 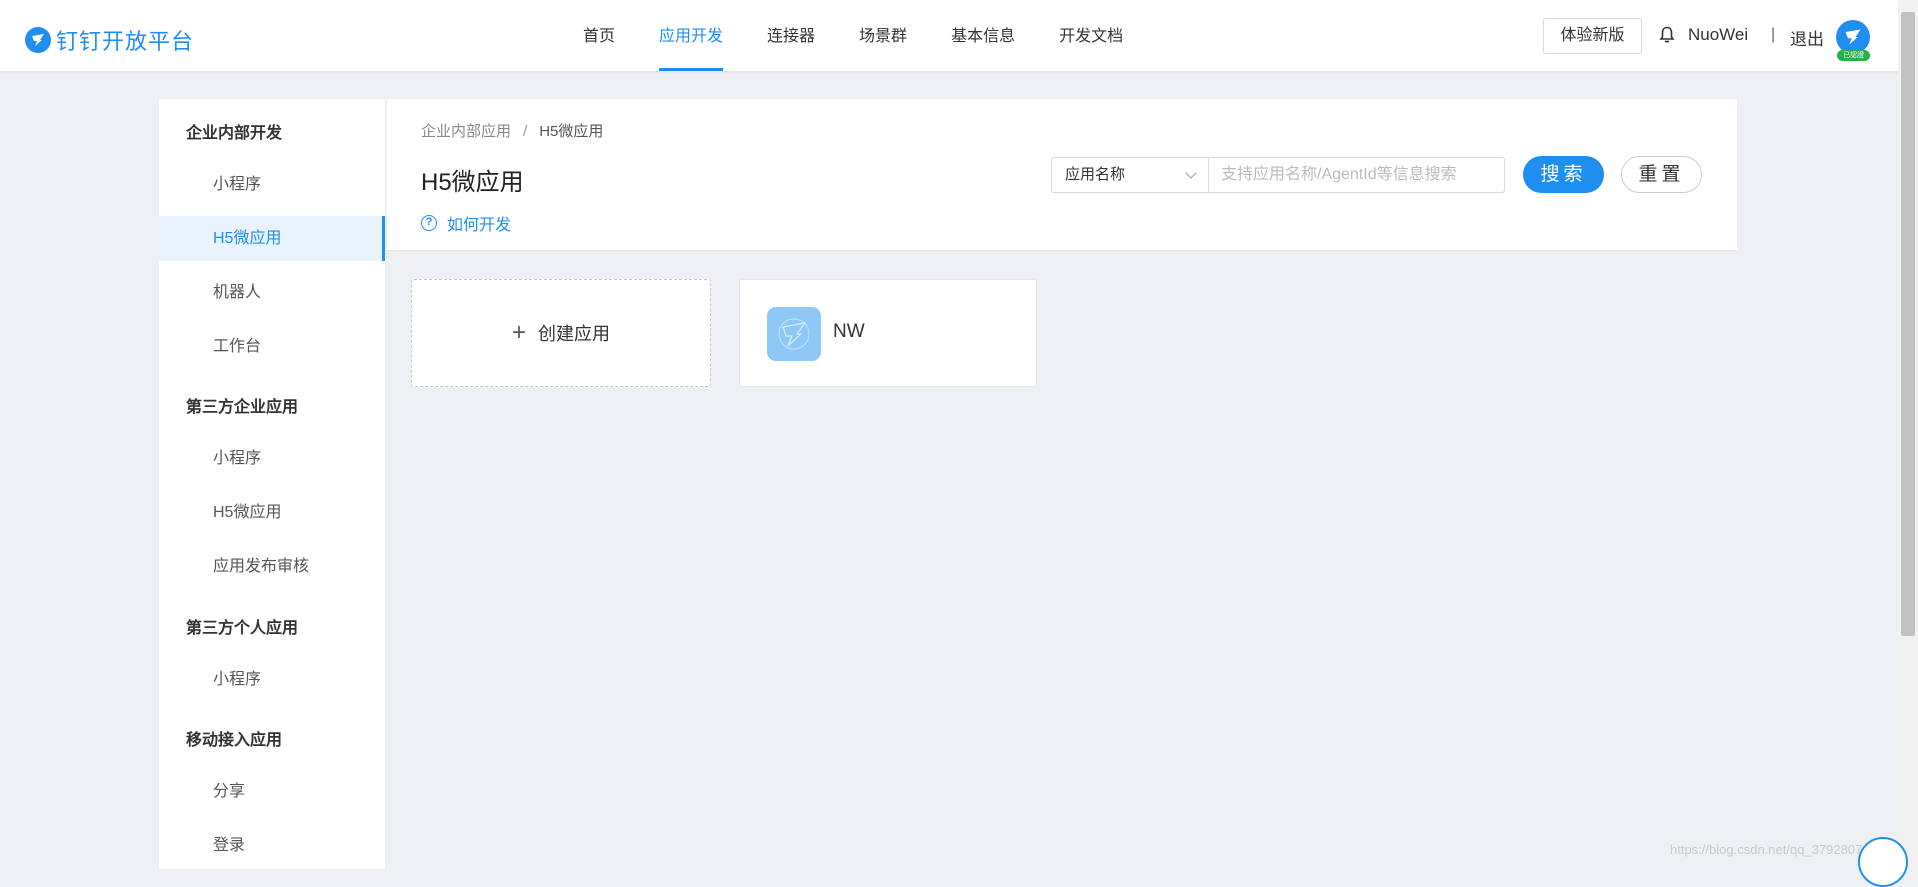 I want to click on verified-badge: 已認證, so click(x=1853, y=55).